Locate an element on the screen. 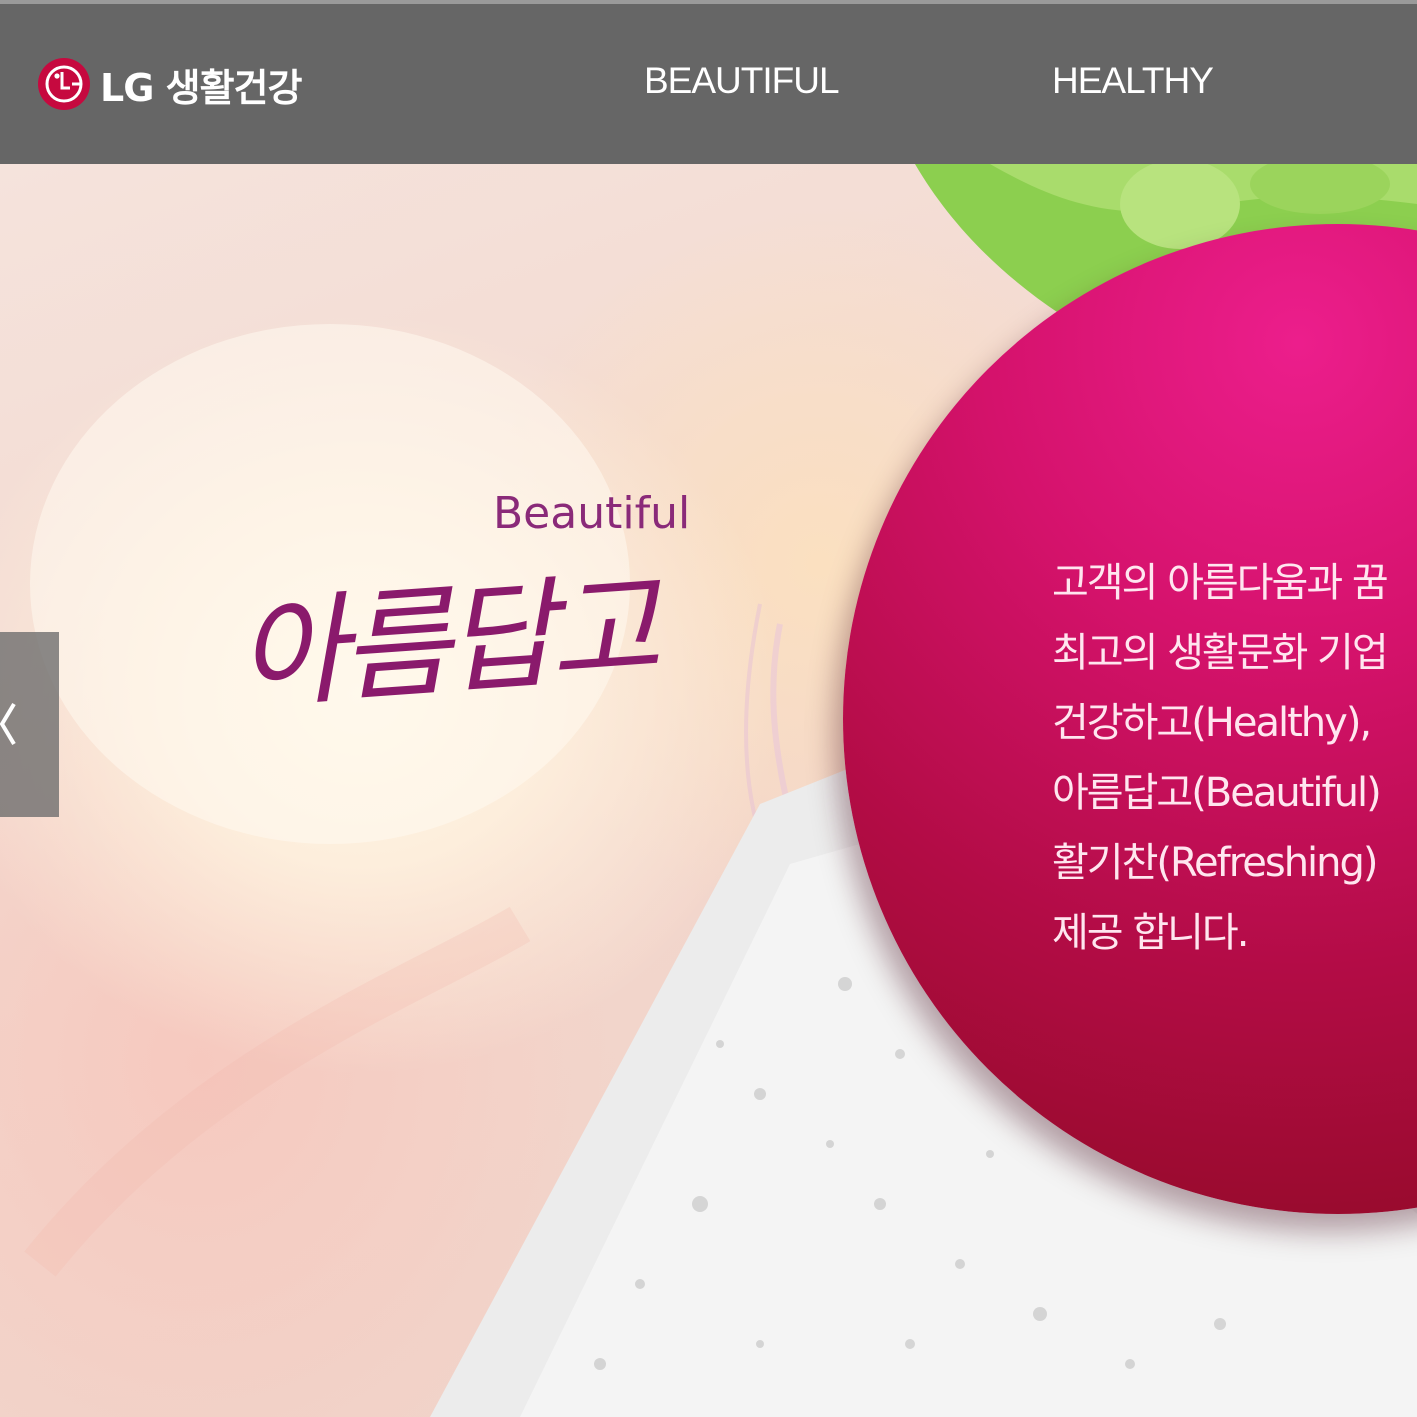 This screenshot has width=1417, height=1417. prev-slide-button is located at coordinates (29, 724).